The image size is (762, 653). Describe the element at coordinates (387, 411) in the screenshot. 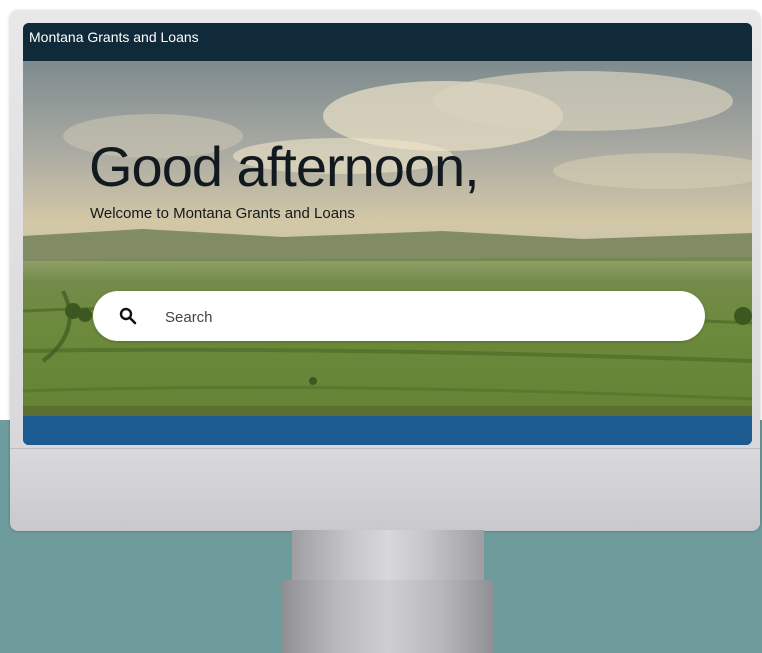

I see `field-foreground` at that location.